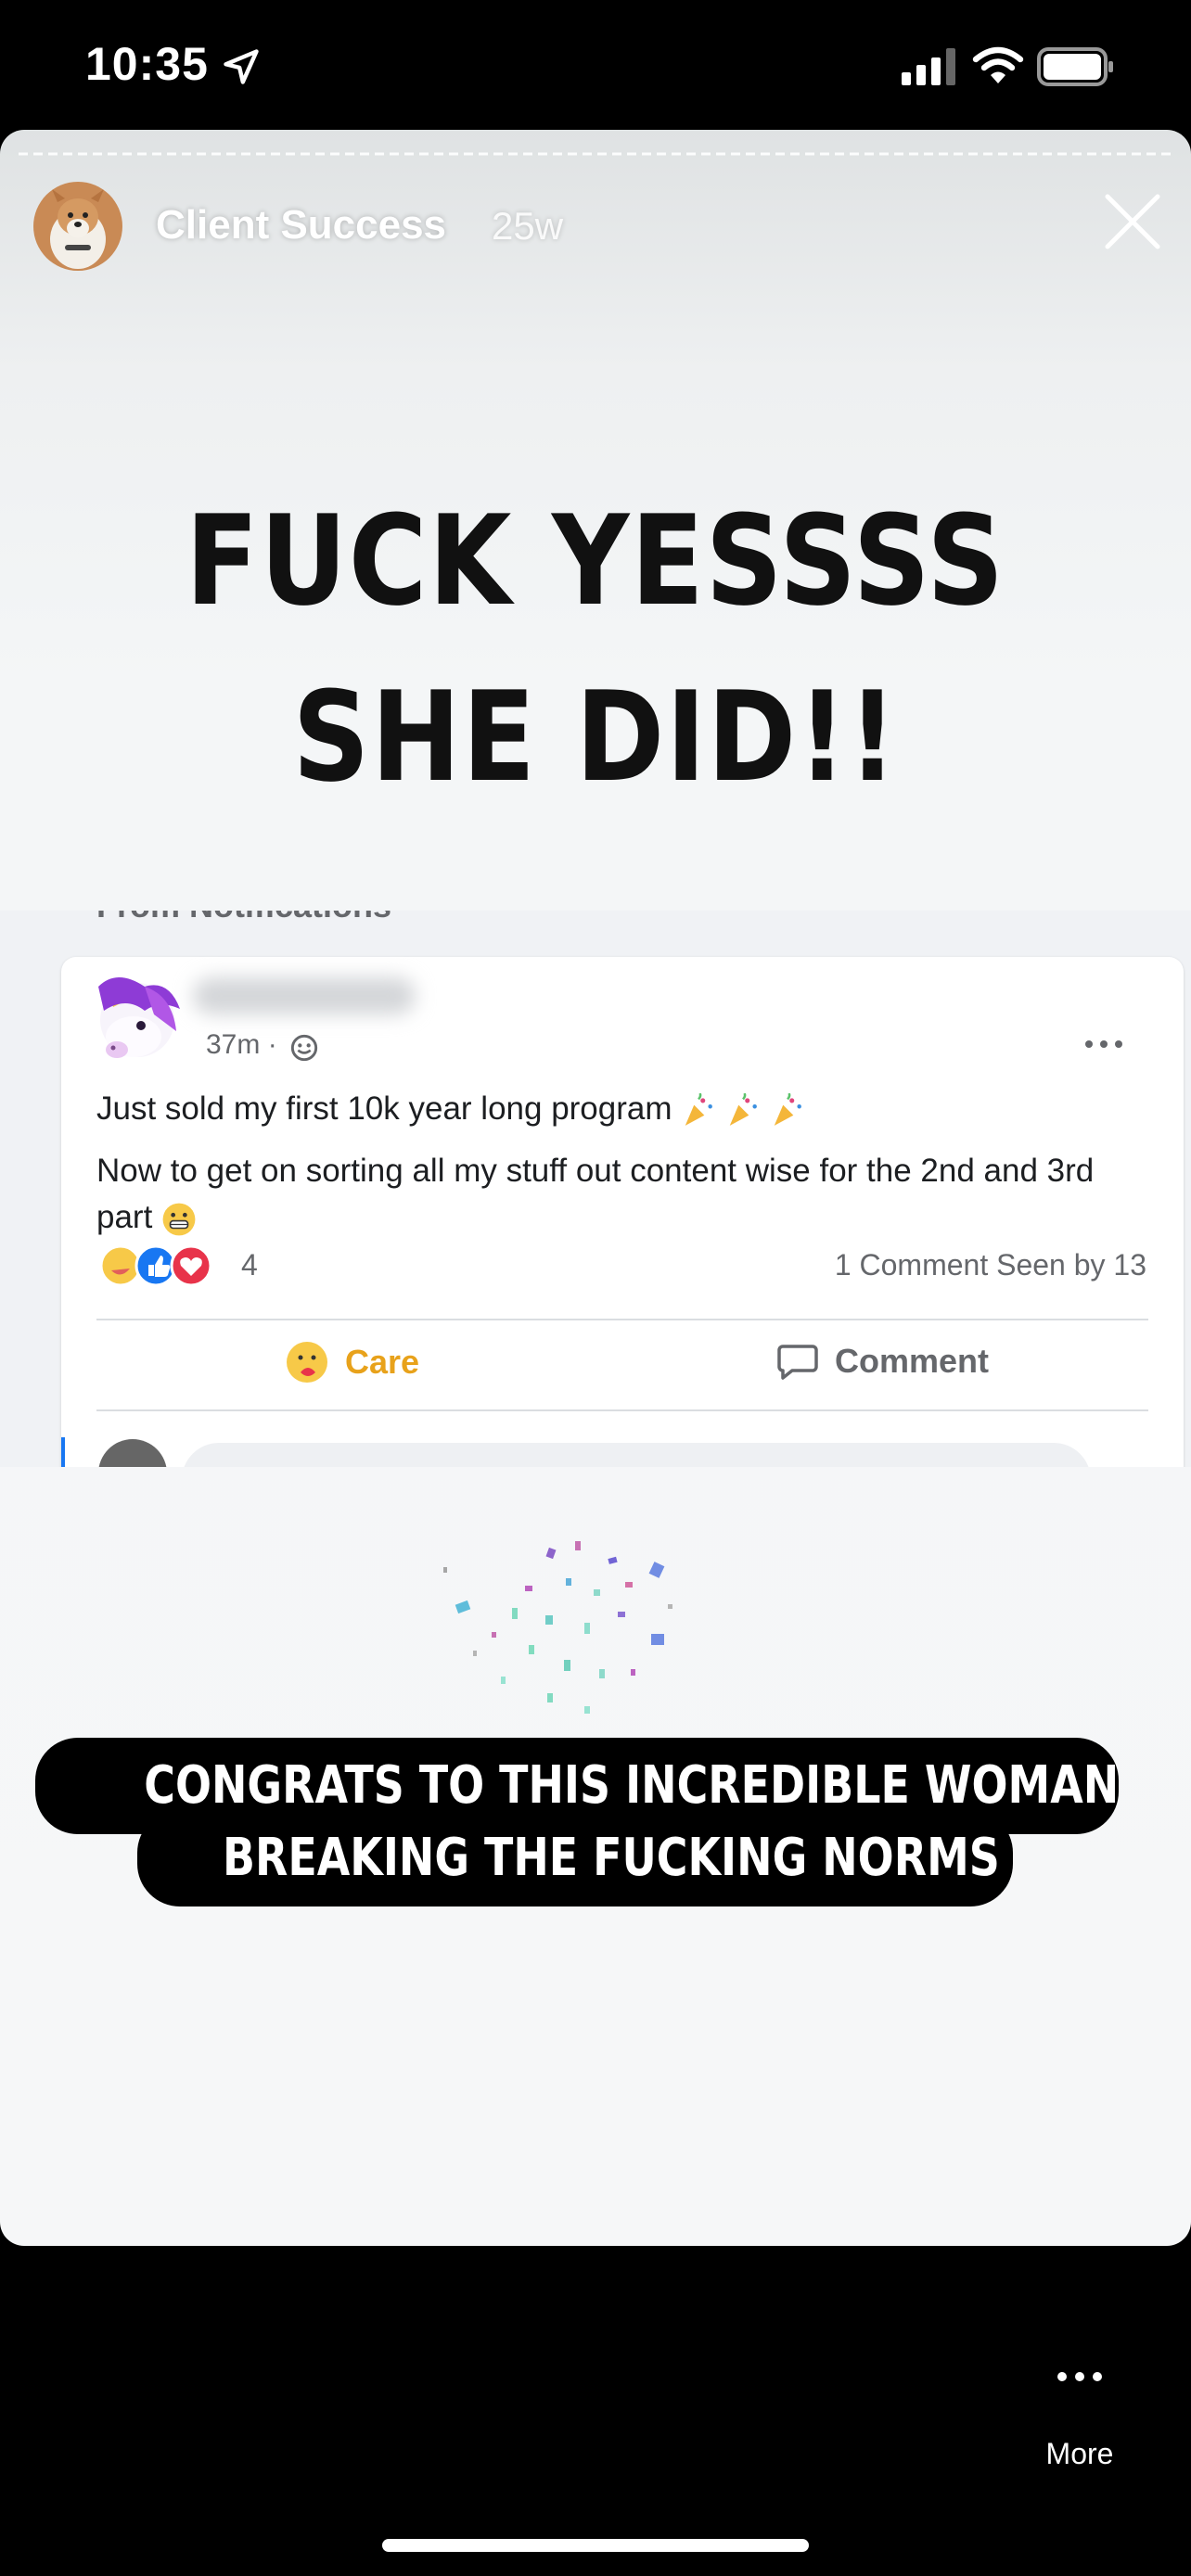  Describe the element at coordinates (304, 996) in the screenshot. I see `blurred-author-name` at that location.